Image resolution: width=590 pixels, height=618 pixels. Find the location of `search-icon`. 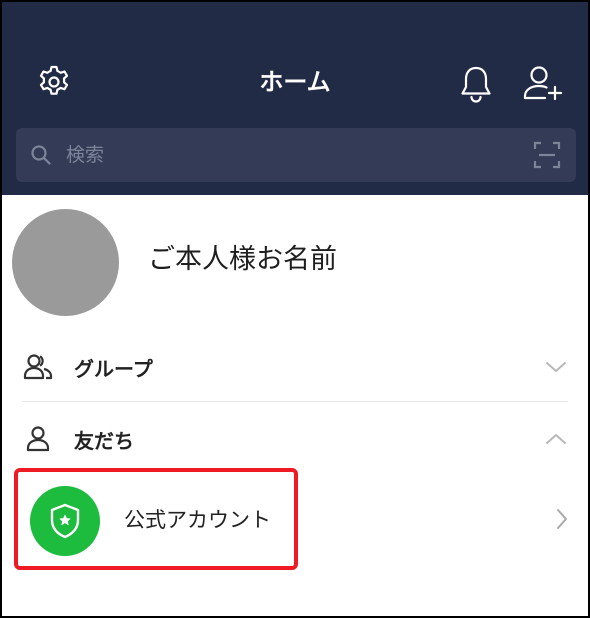

search-icon is located at coordinates (41, 155).